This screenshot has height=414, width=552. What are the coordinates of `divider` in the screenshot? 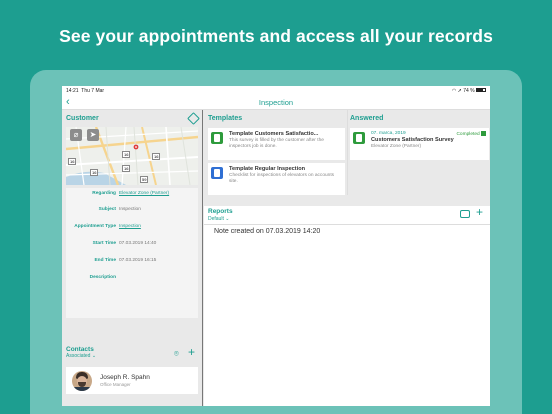 It's located at (347, 224).